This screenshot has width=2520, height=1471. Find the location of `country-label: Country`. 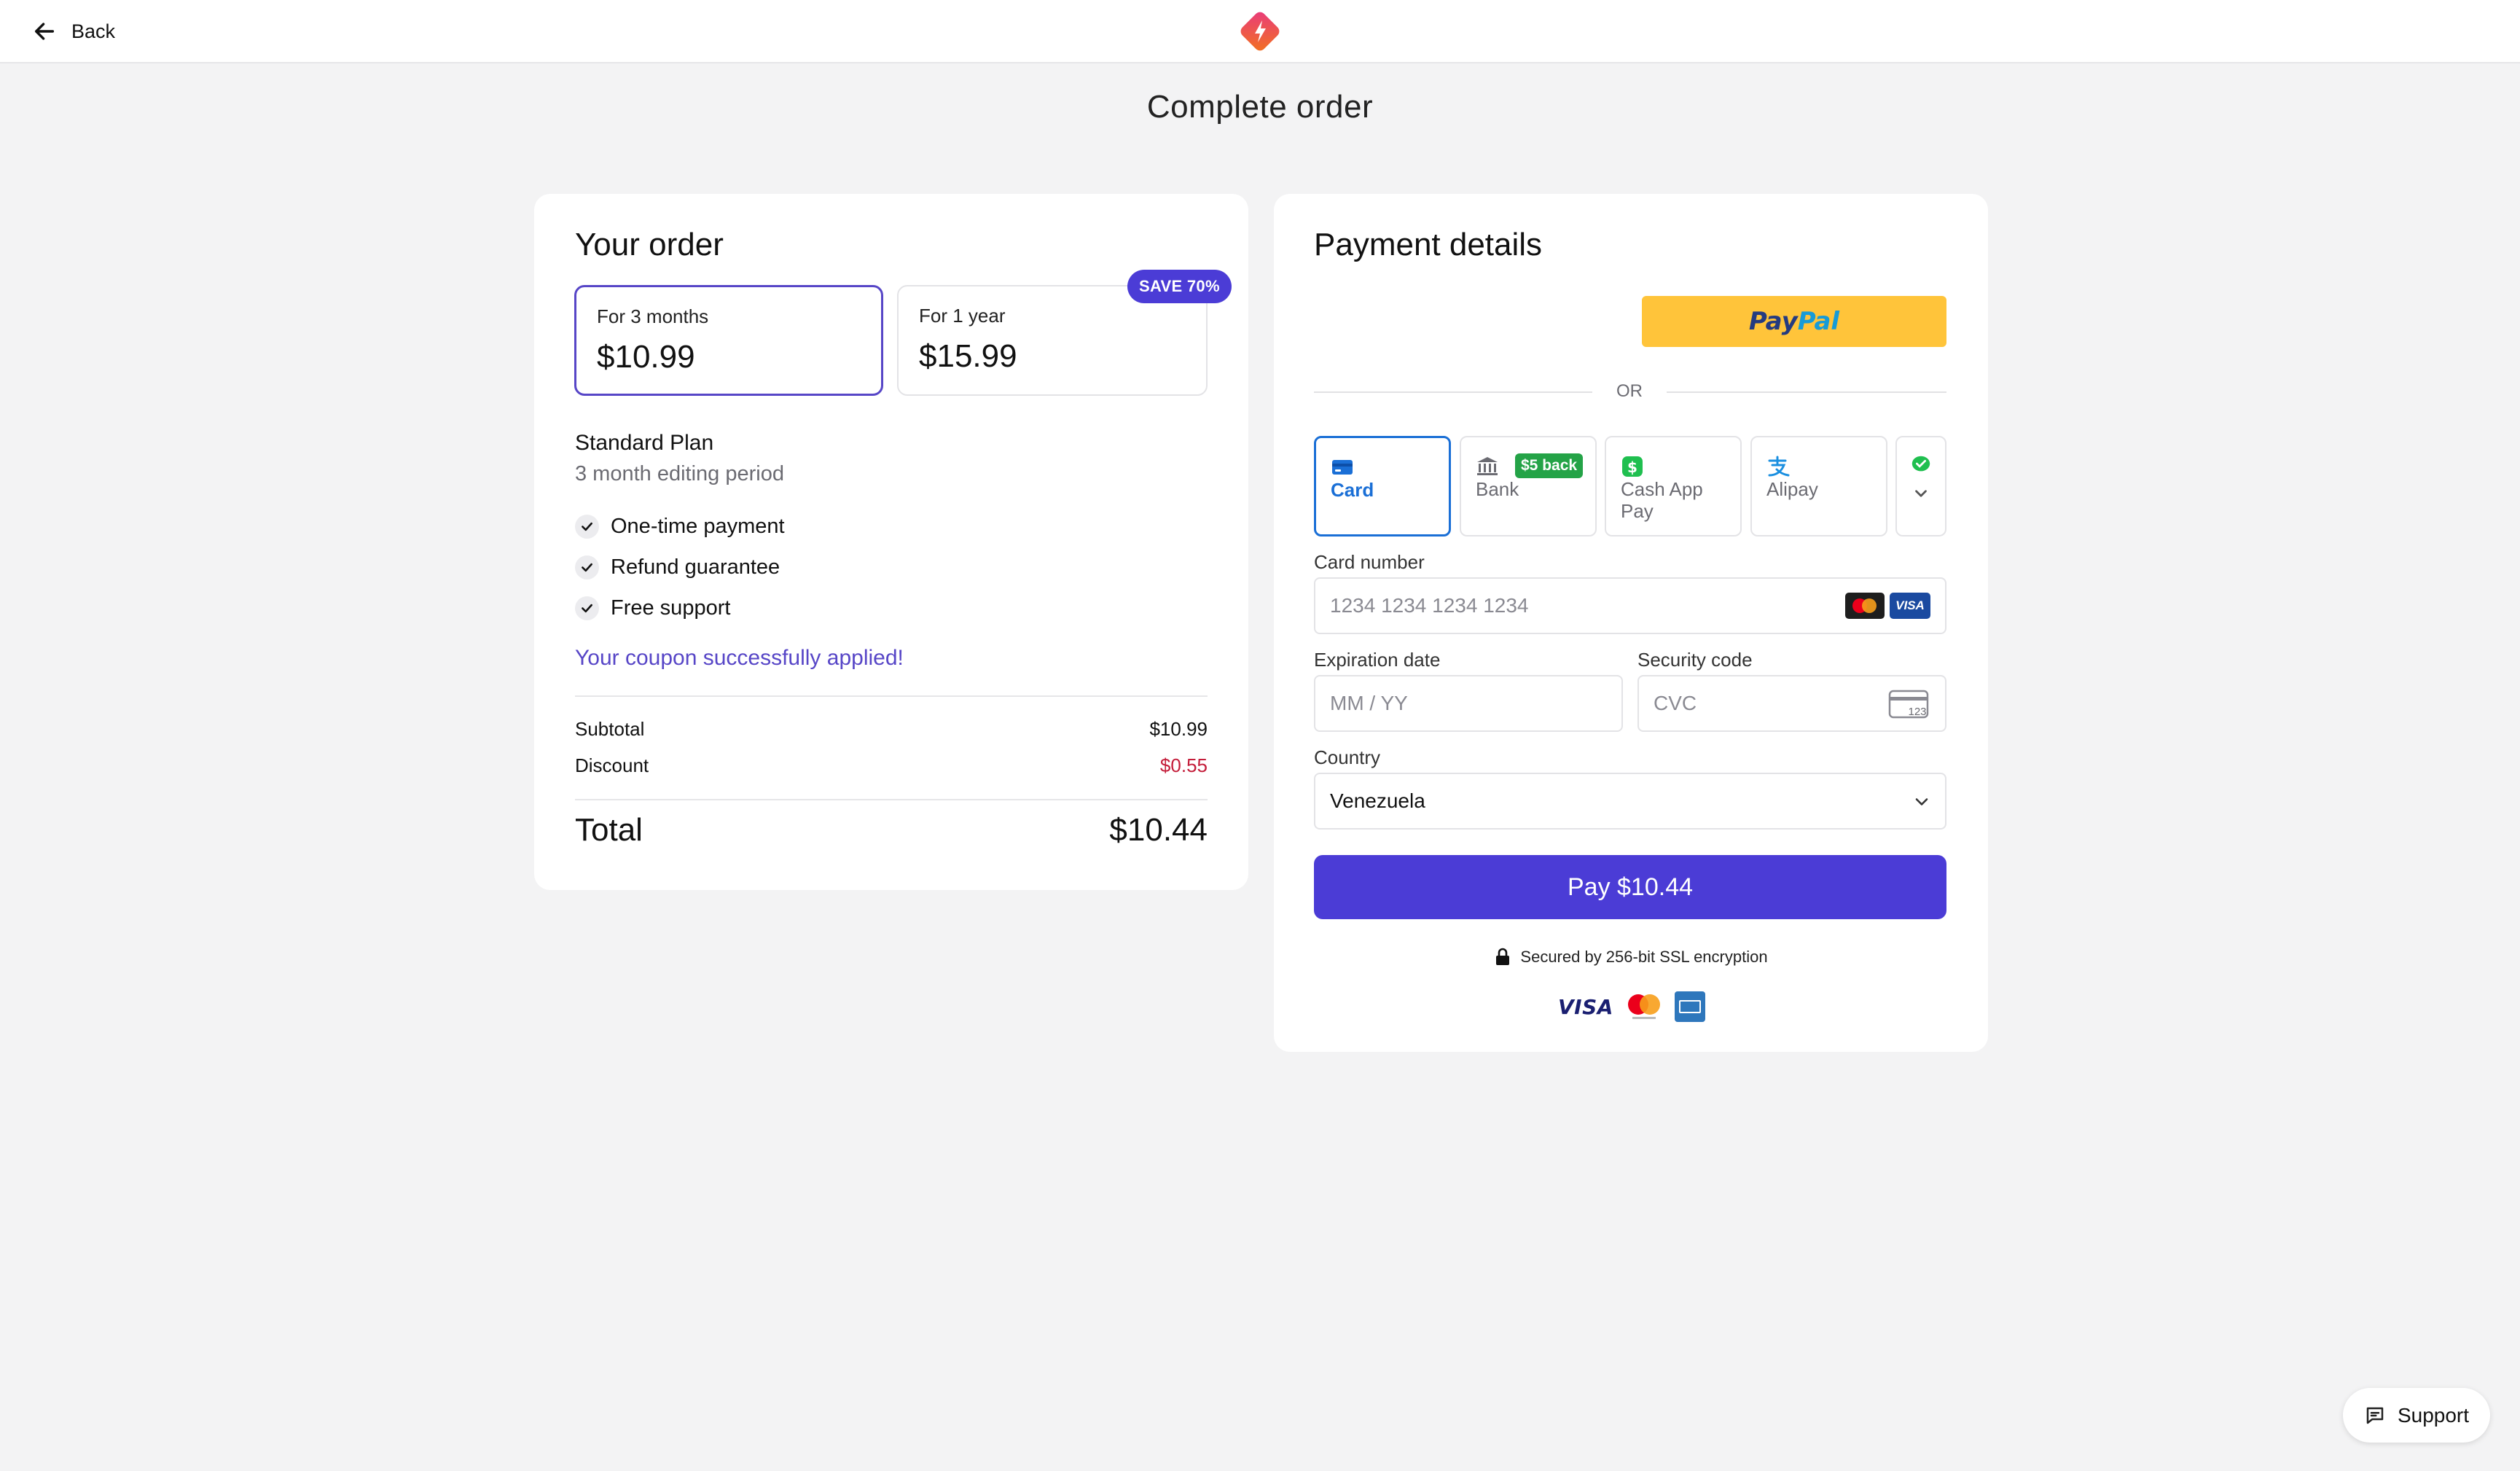

country-label: Country is located at coordinates (1347, 757).